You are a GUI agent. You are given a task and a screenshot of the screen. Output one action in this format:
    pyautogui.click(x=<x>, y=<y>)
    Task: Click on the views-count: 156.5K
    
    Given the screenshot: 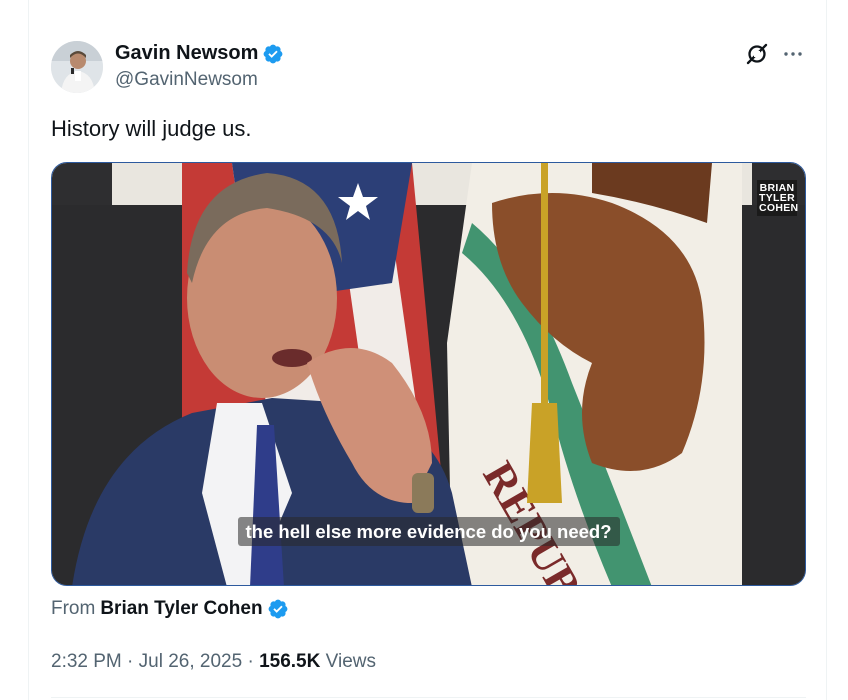 What is the action you would take?
    pyautogui.click(x=290, y=661)
    